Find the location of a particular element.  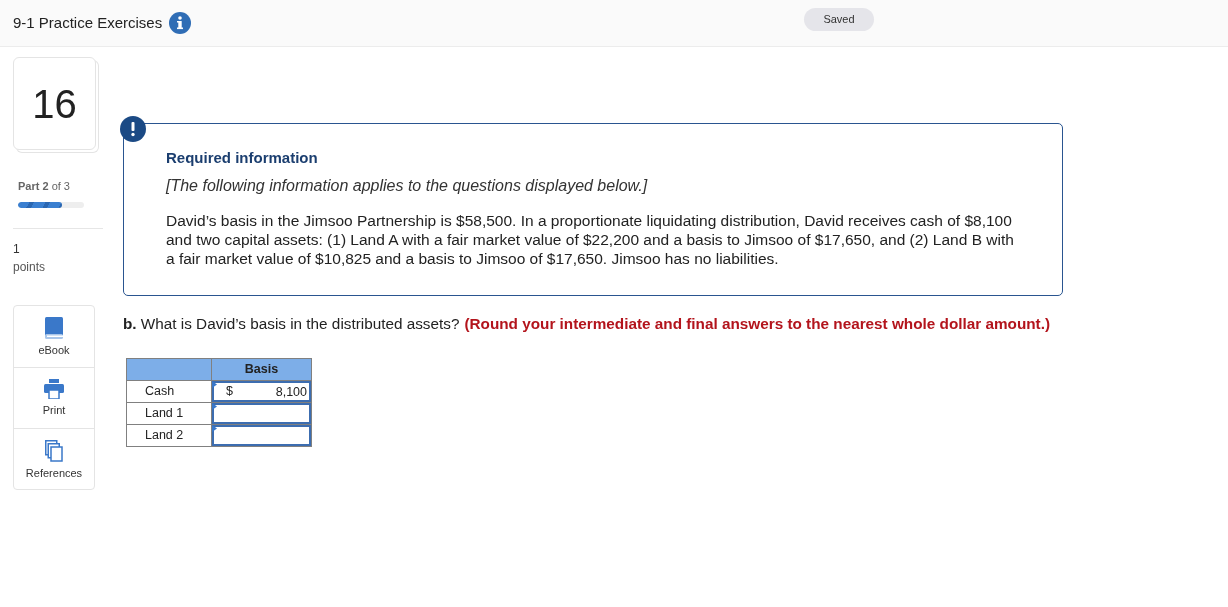

tool-link: Print is located at coordinates (54, 397).